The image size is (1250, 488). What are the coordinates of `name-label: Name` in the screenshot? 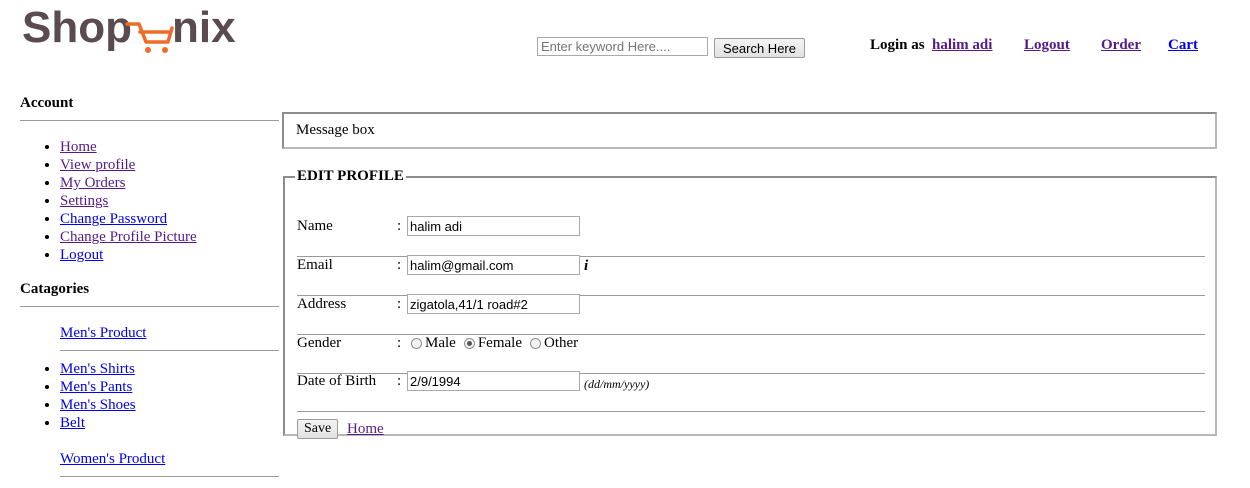 It's located at (315, 226).